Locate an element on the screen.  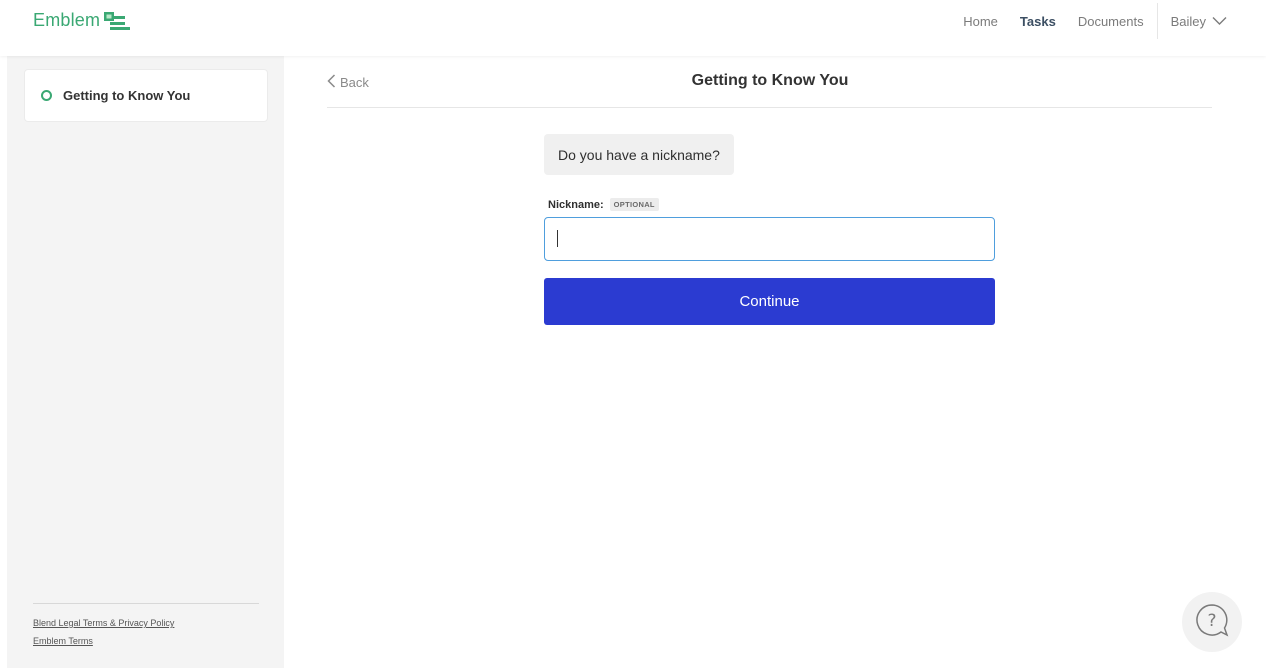
sidebar-task-getting-to-know-you: Getting to Know You is located at coordinates (146, 95).